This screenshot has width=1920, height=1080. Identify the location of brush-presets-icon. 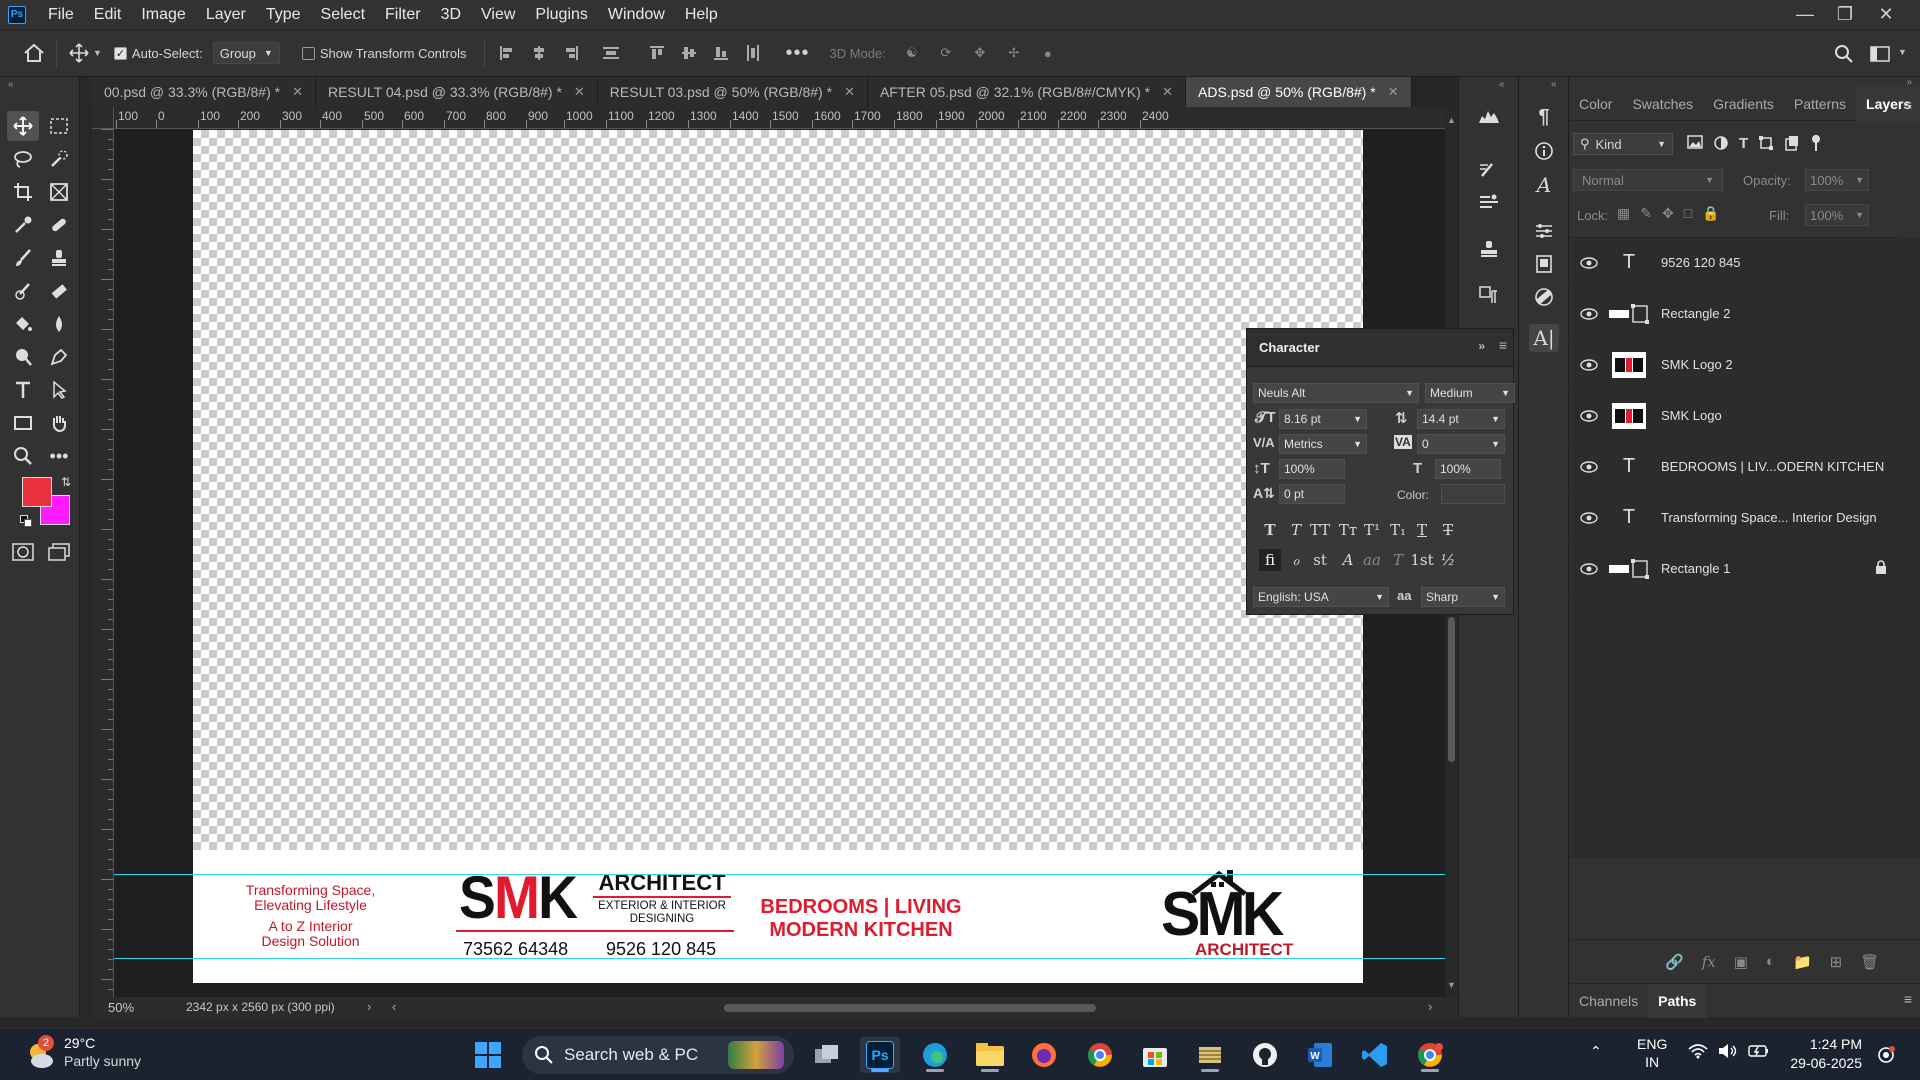
(1489, 202).